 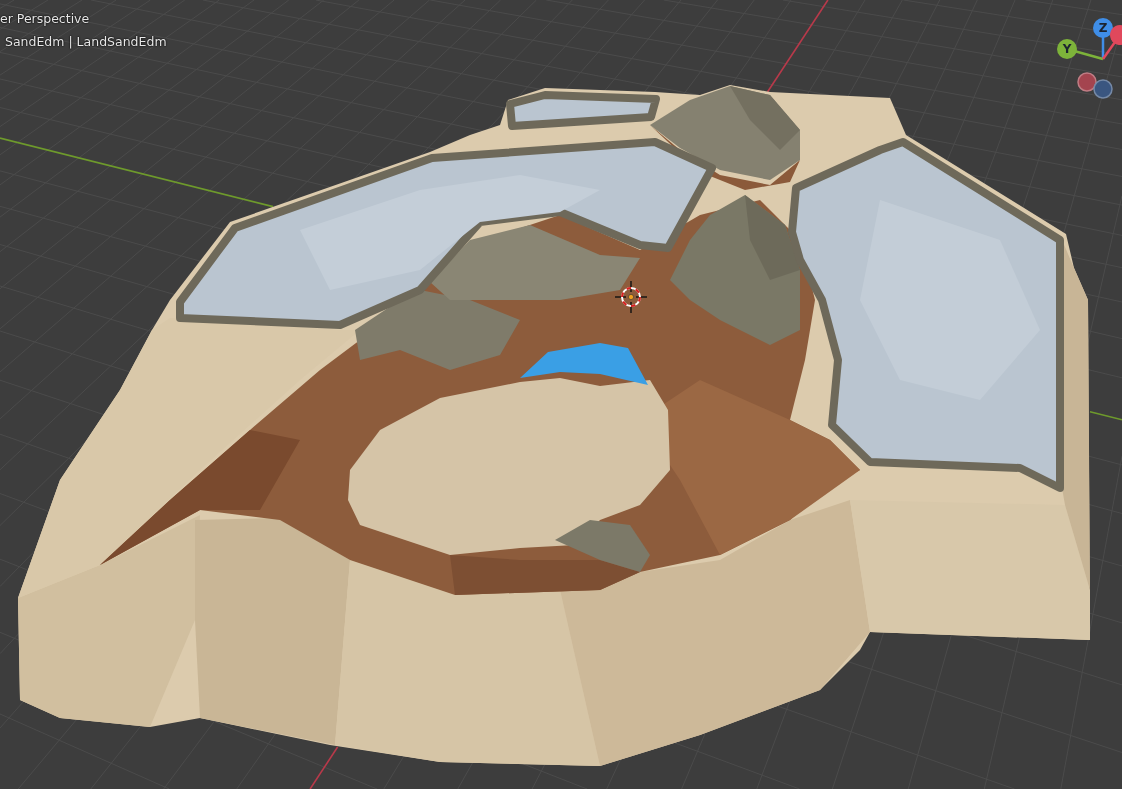 What do you see at coordinates (45, 19) in the screenshot?
I see `view-name-label: er Perspective` at bounding box center [45, 19].